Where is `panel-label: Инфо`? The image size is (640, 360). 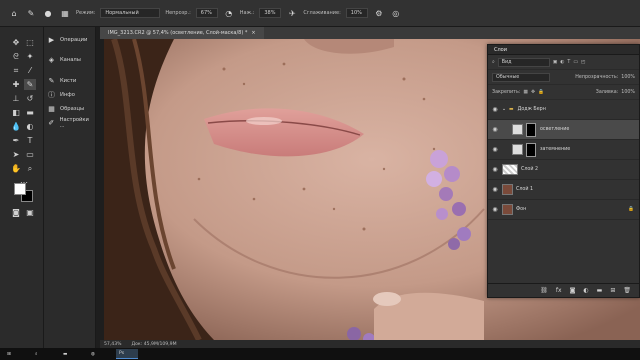 panel-label: Инфо is located at coordinates (67, 95).